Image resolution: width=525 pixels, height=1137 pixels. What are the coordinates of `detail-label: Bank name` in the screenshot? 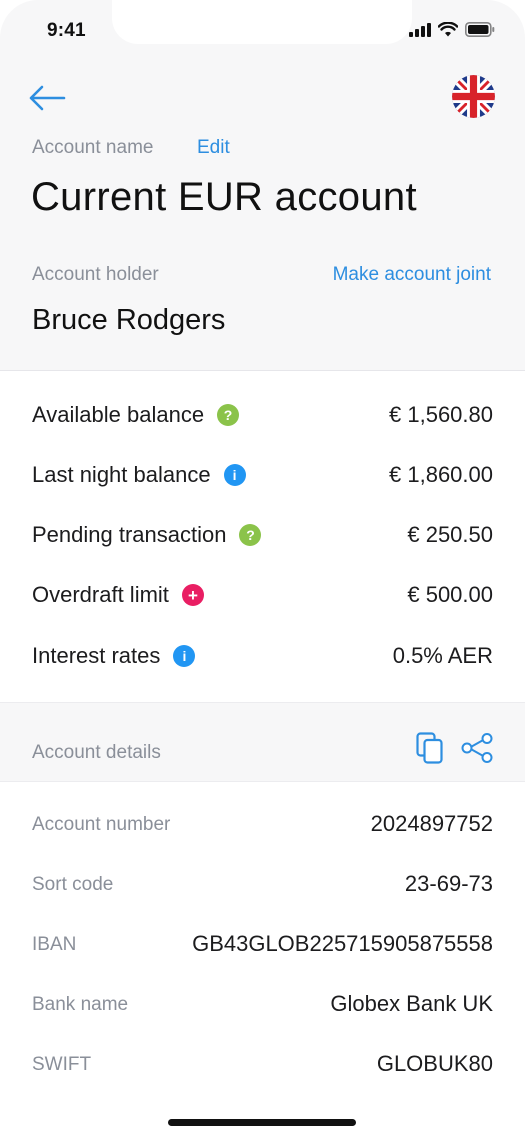 It's located at (80, 1004).